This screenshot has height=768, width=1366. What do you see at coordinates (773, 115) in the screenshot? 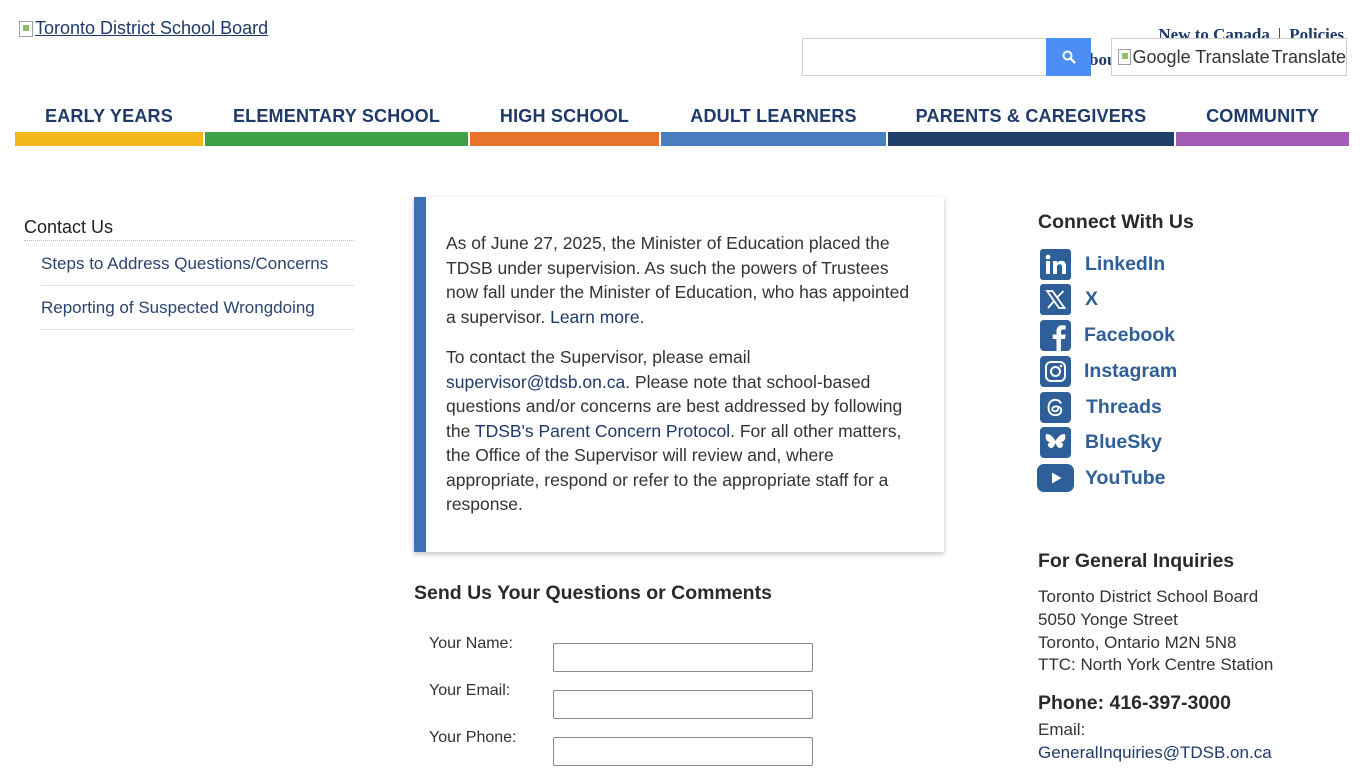
I see `nav-label: ADULT LEARNERS` at bounding box center [773, 115].